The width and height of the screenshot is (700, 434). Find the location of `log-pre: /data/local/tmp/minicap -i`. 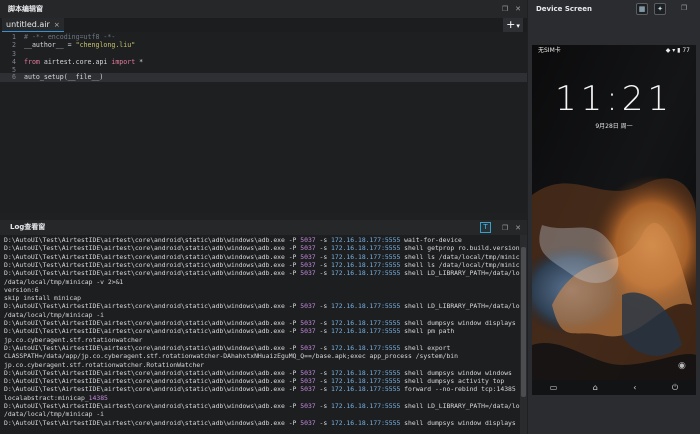

log-pre: /data/local/tmp/minicap -i is located at coordinates (54, 314).